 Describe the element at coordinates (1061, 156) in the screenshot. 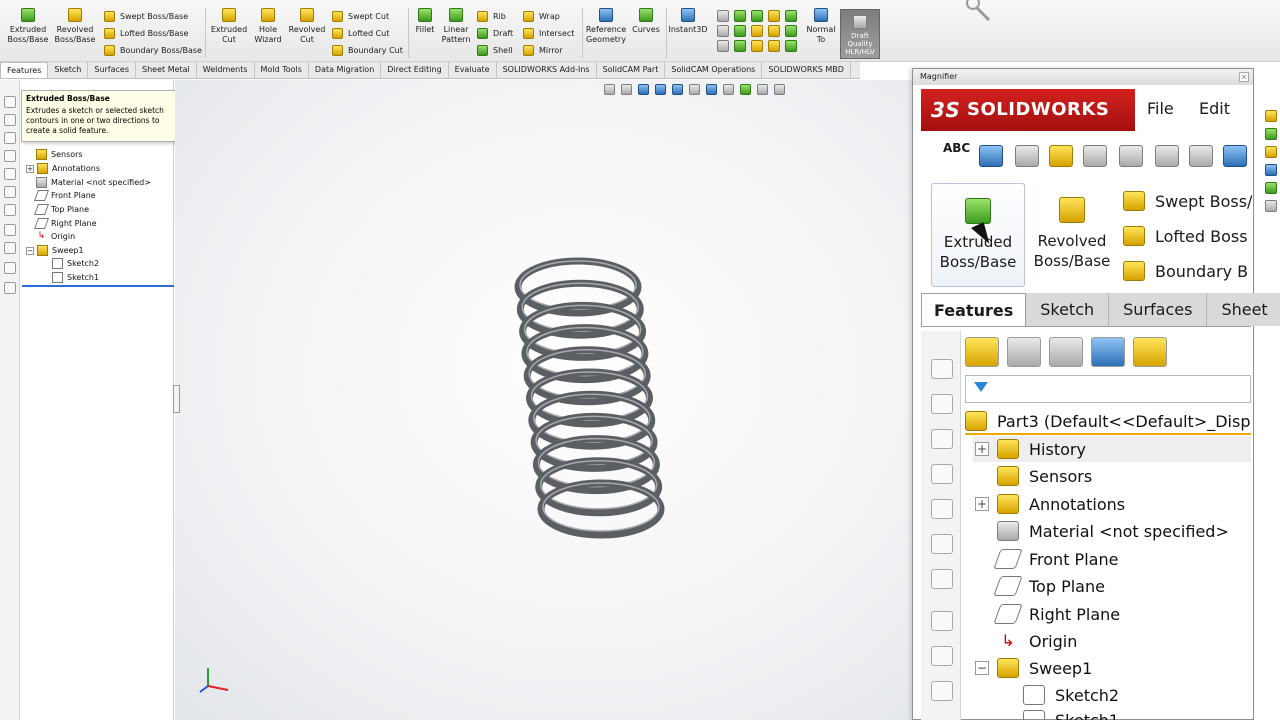

I see `section-properties-icon` at that location.